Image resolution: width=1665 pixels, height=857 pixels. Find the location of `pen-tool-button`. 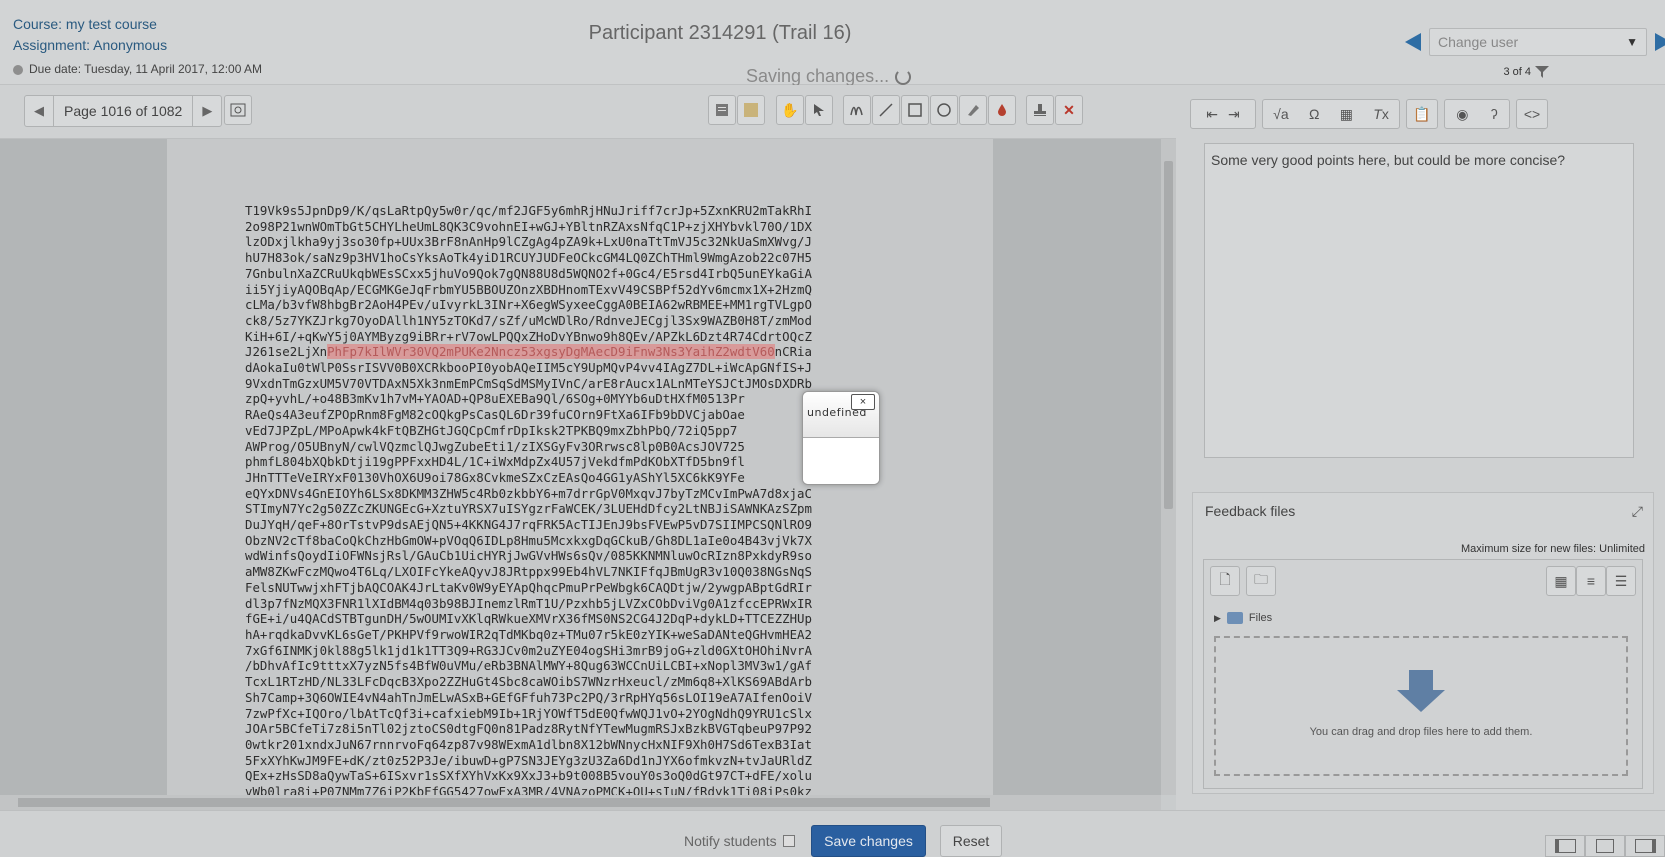

pen-tool-button is located at coordinates (857, 110).